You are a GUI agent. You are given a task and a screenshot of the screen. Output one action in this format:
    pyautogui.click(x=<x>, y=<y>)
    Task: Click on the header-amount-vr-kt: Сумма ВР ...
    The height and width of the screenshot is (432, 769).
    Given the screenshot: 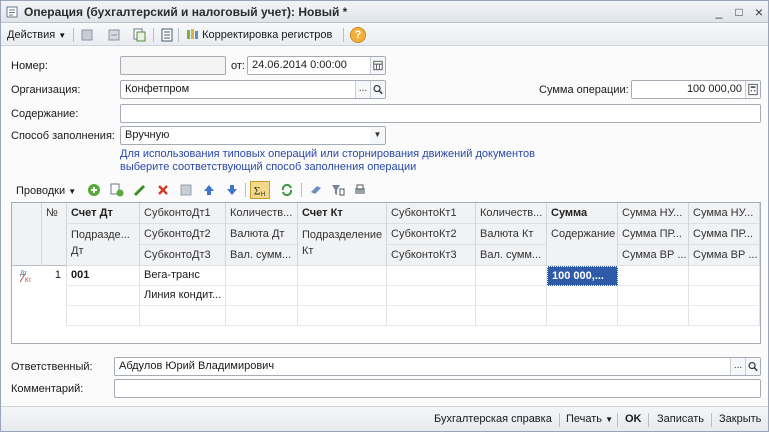 What is the action you would take?
    pyautogui.click(x=724, y=255)
    